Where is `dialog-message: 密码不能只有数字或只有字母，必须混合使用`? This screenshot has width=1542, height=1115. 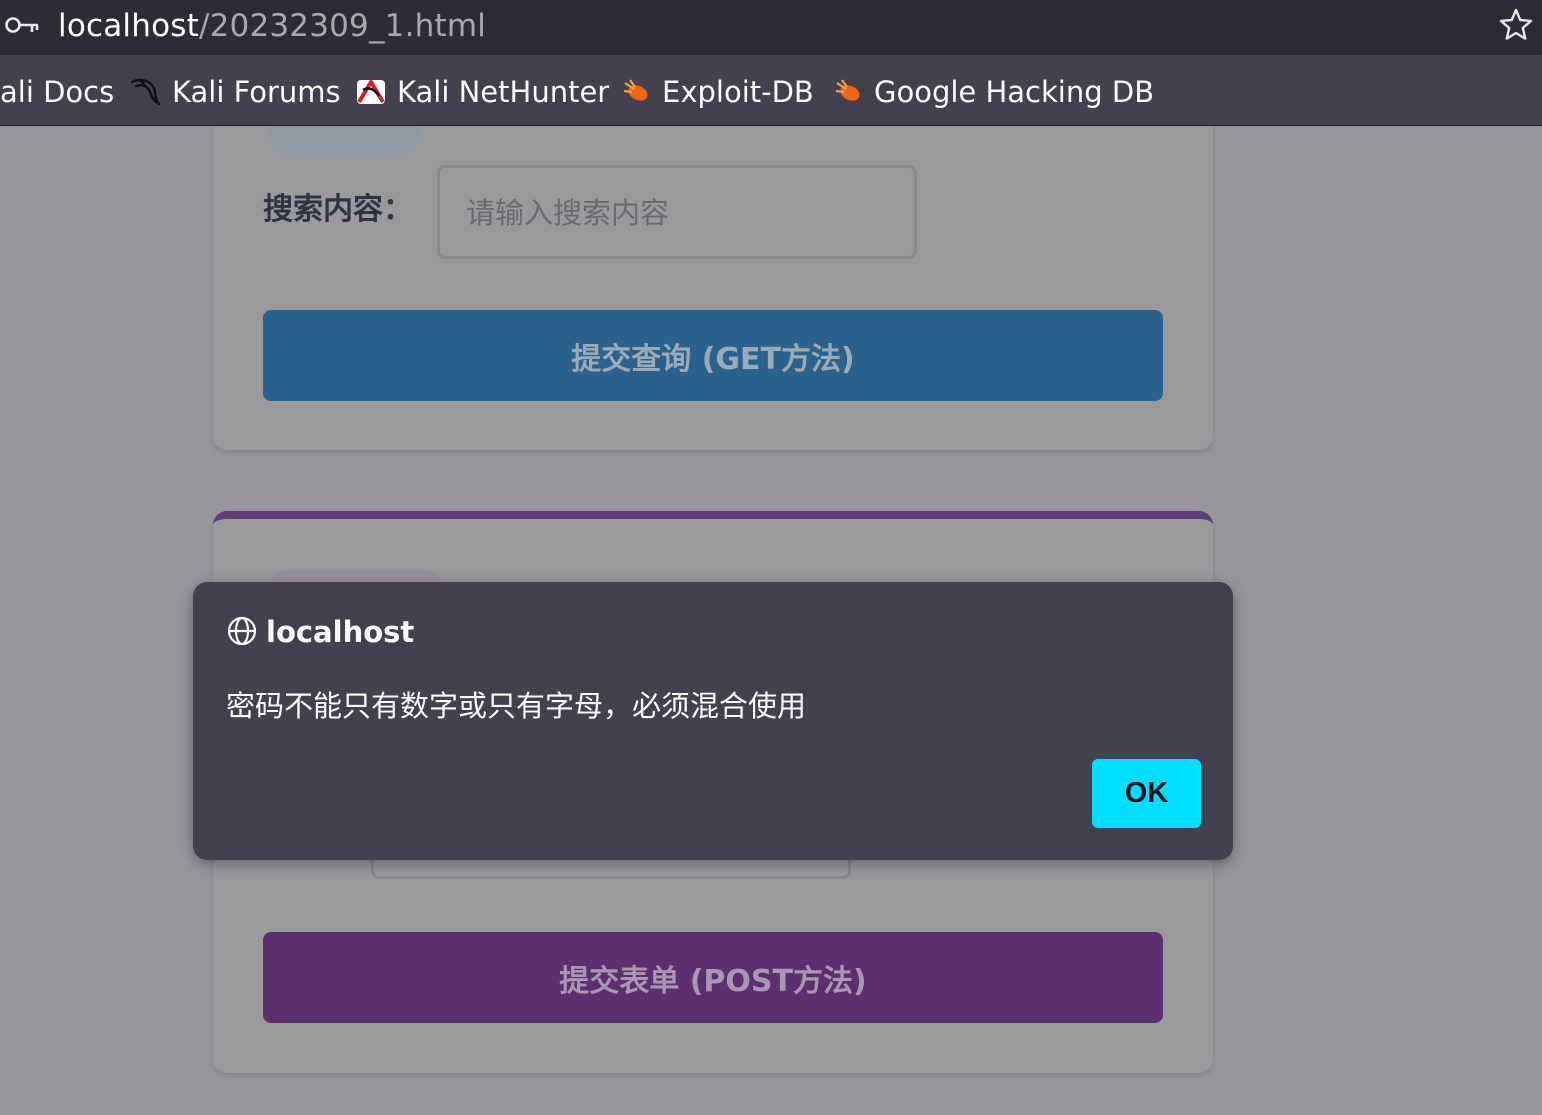 dialog-message: 密码不能只有数字或只有字母，必须混合使用 is located at coordinates (516, 706).